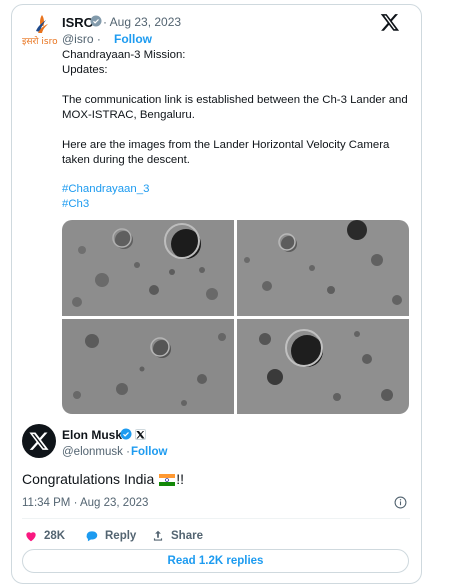 Image resolution: width=462 pixels, height=588 pixels. What do you see at coordinates (126, 160) in the screenshot?
I see `tweet-line: taken during the descent.` at bounding box center [126, 160].